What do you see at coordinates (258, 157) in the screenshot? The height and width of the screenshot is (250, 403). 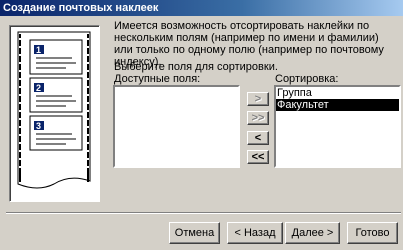 I see `remove-all-button: <<` at bounding box center [258, 157].